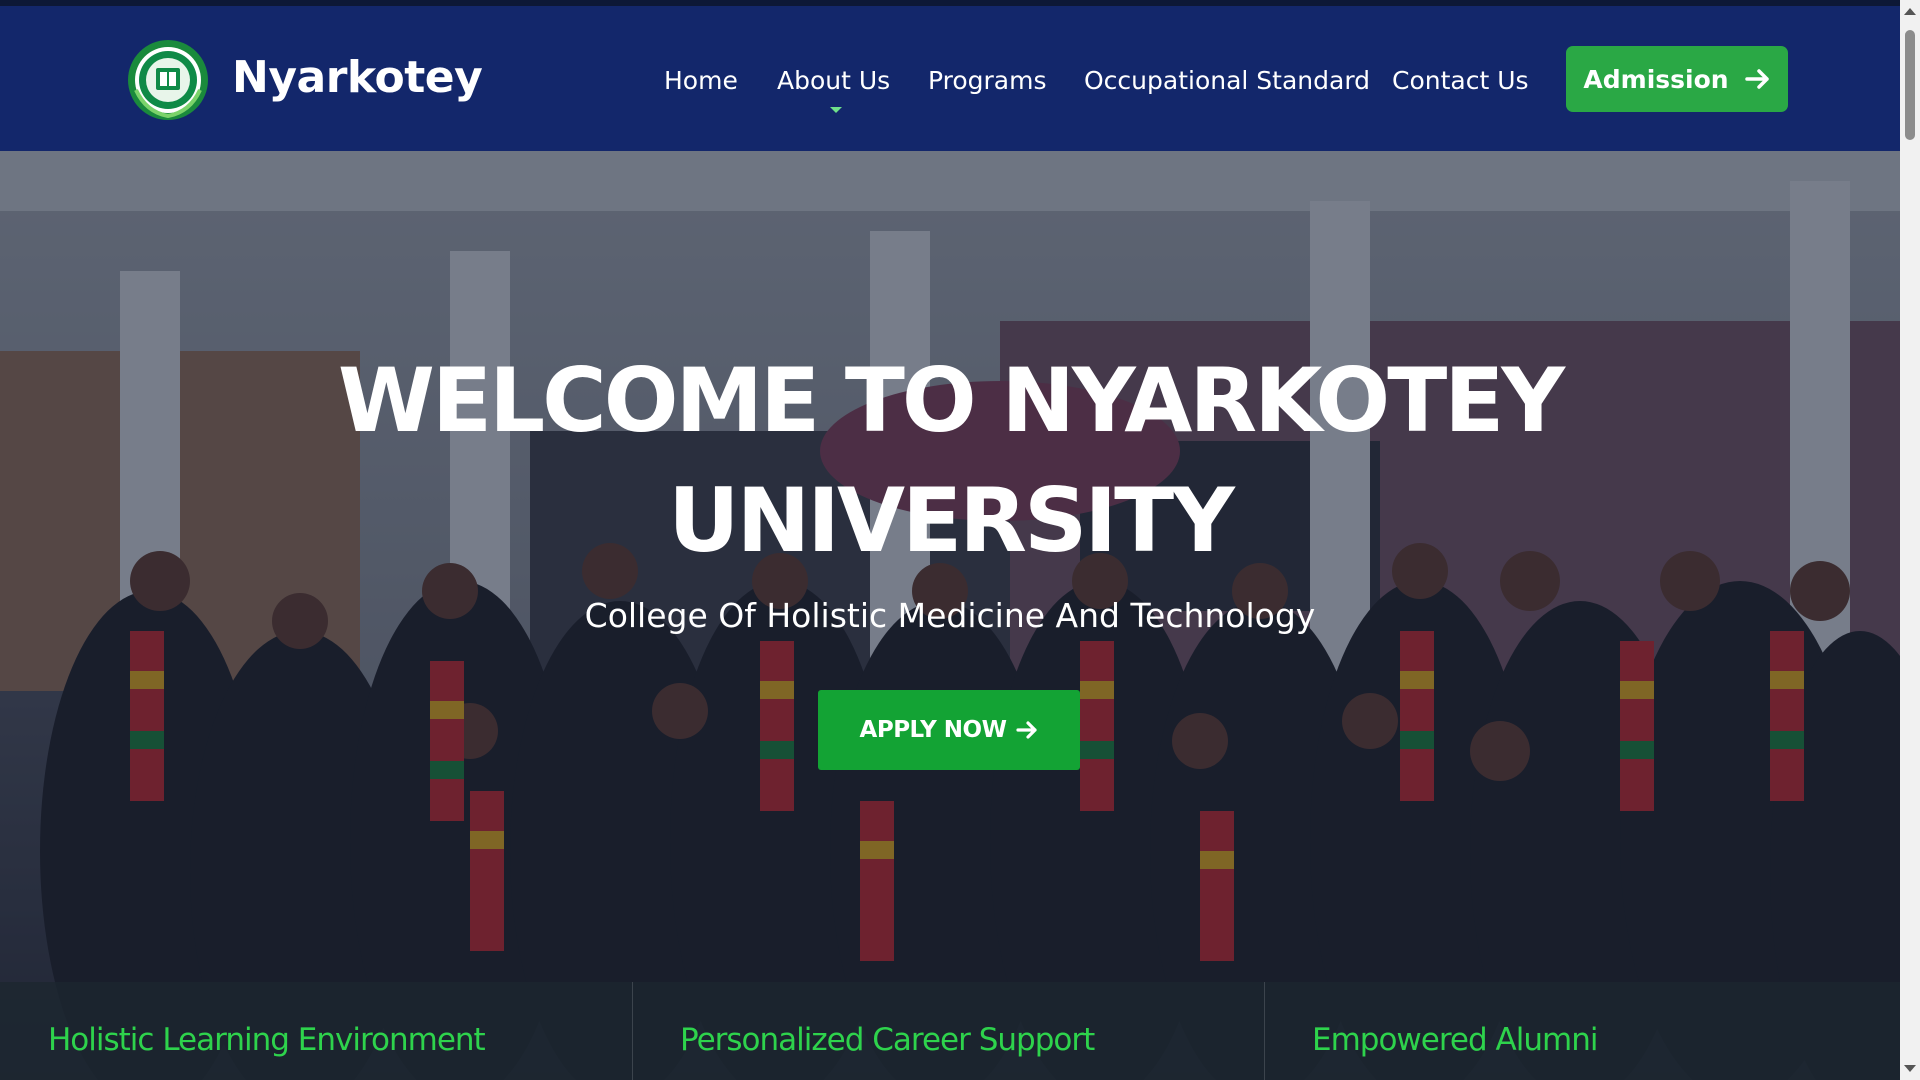 The width and height of the screenshot is (1920, 1080). What do you see at coordinates (168, 80) in the screenshot?
I see `university-crest-icon` at bounding box center [168, 80].